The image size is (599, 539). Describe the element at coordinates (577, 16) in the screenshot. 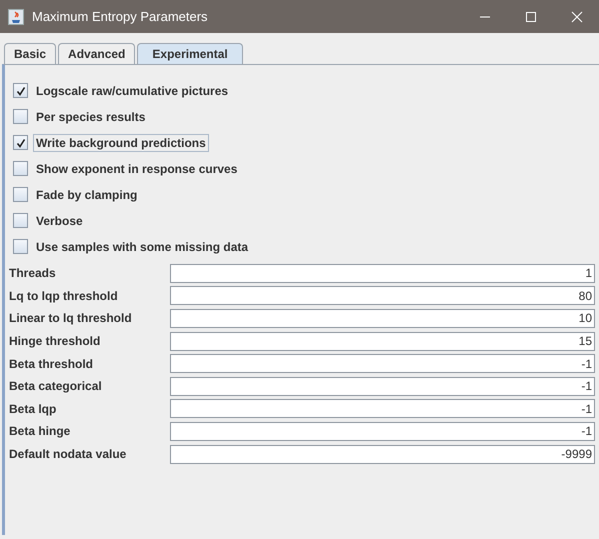

I see `close-icon` at that location.